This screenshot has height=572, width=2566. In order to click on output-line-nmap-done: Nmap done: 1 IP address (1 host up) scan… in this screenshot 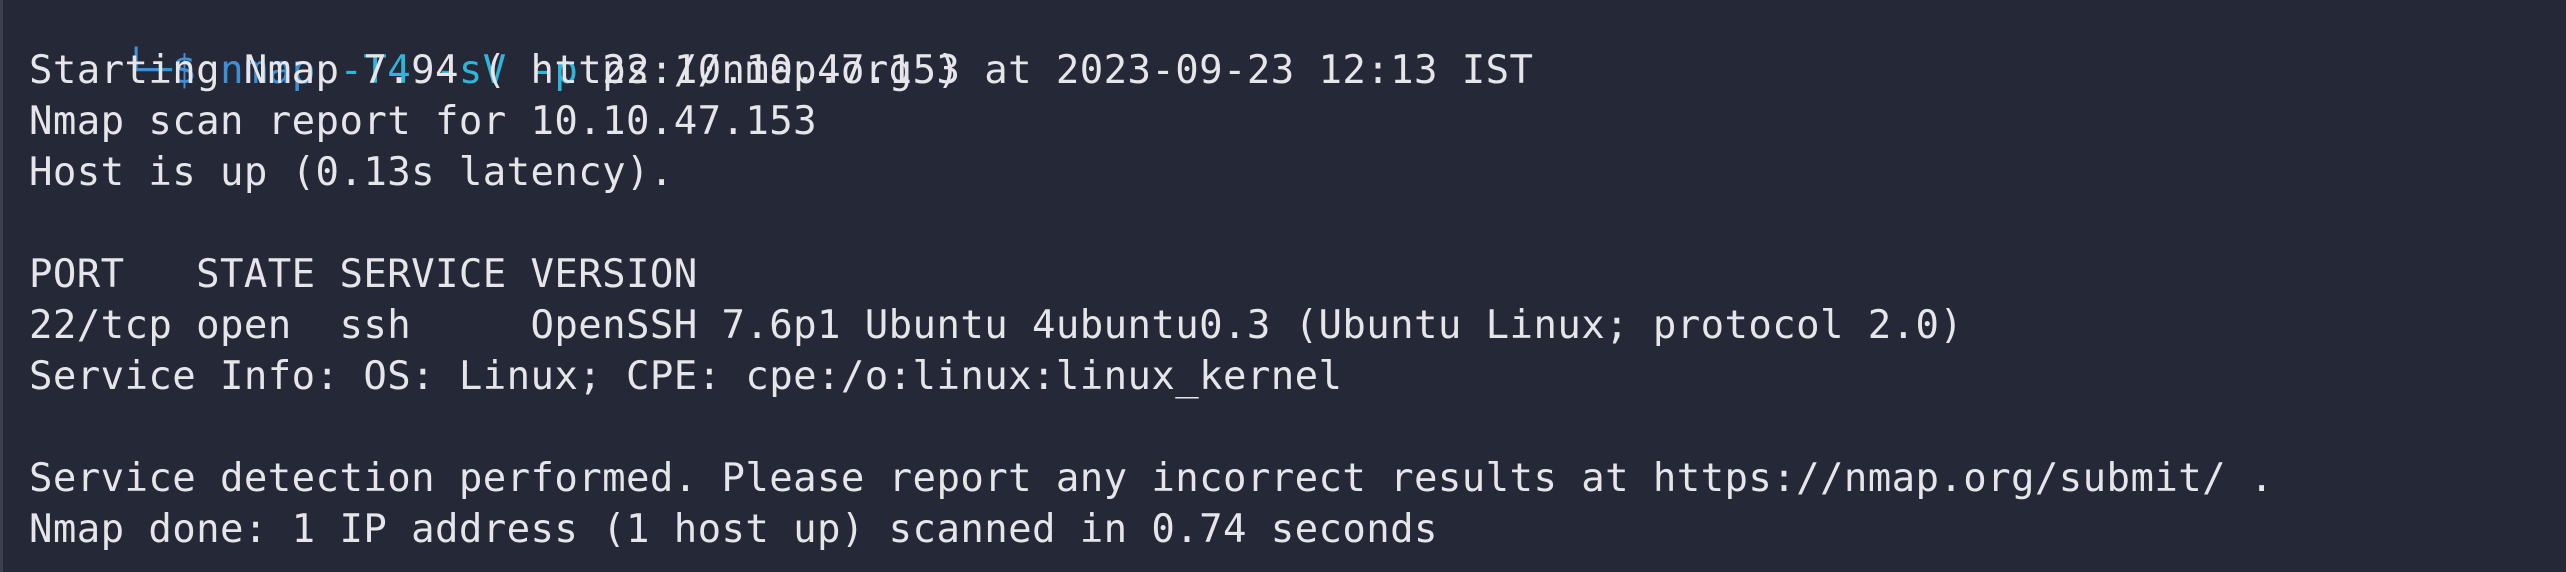, I will do `click(733, 529)`.